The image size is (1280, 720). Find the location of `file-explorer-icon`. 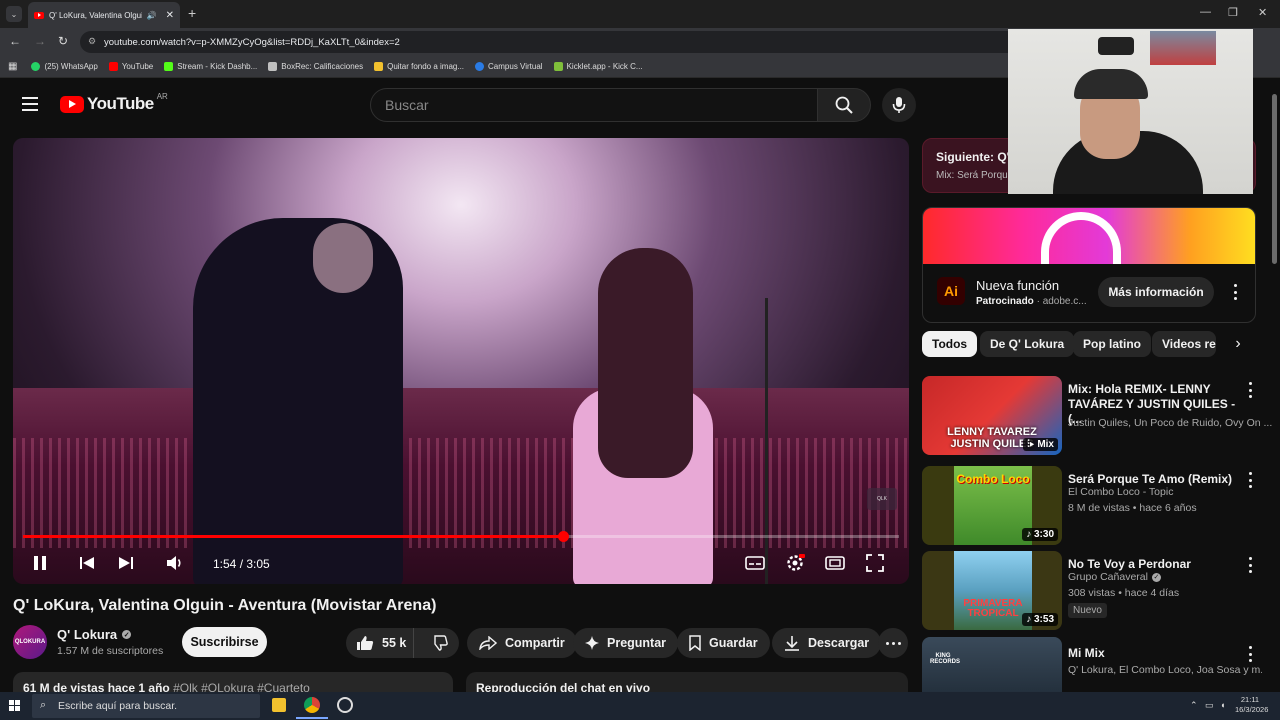

file-explorer-icon is located at coordinates (279, 705).